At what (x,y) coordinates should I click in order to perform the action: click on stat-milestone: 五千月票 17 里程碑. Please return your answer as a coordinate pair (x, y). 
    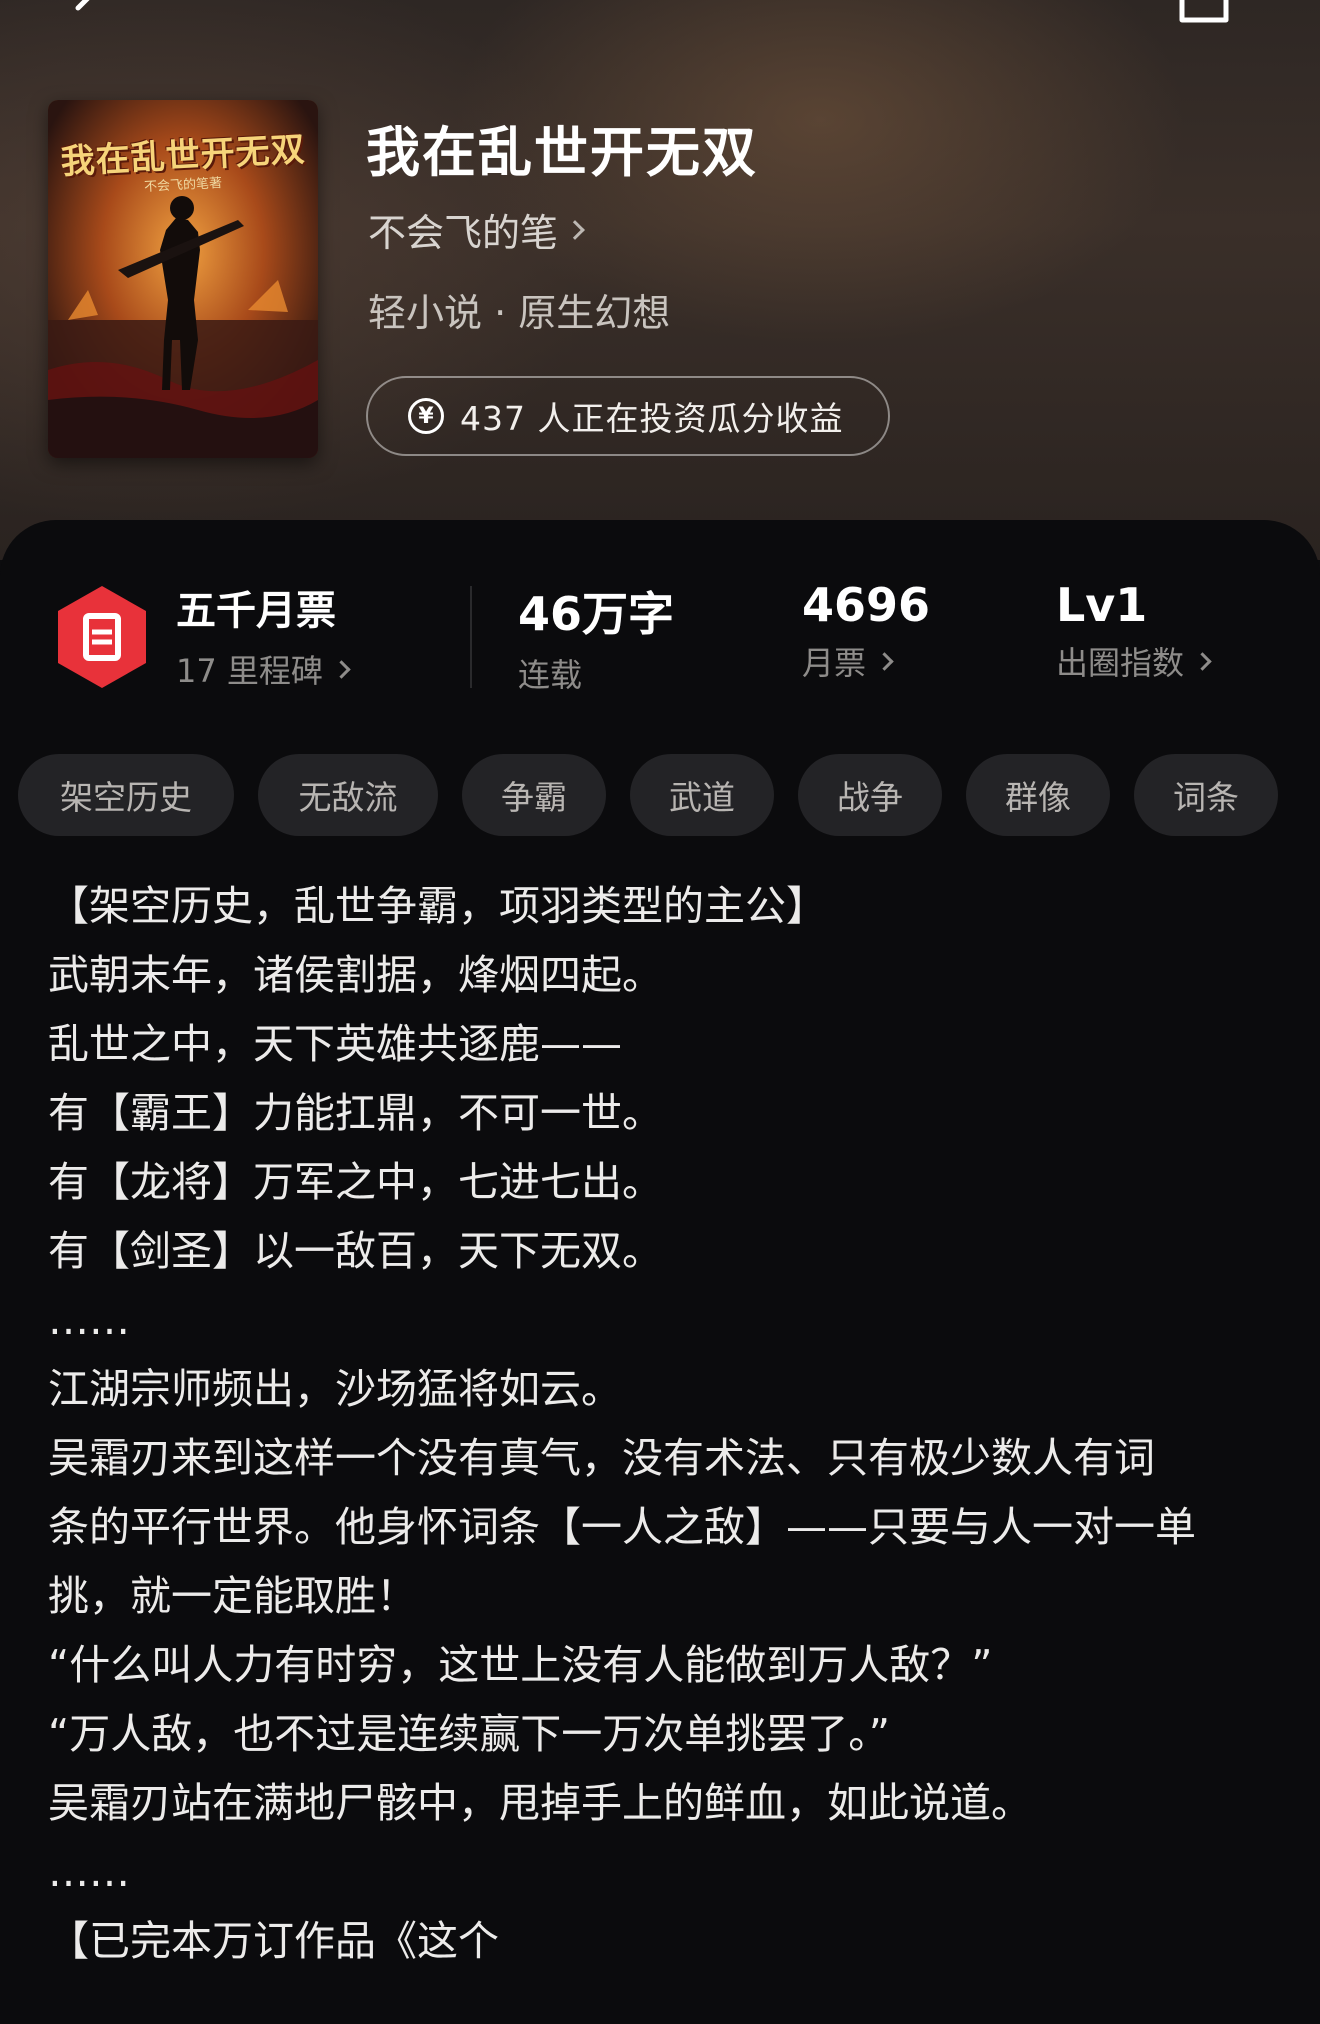
    Looking at the image, I should click on (263, 635).